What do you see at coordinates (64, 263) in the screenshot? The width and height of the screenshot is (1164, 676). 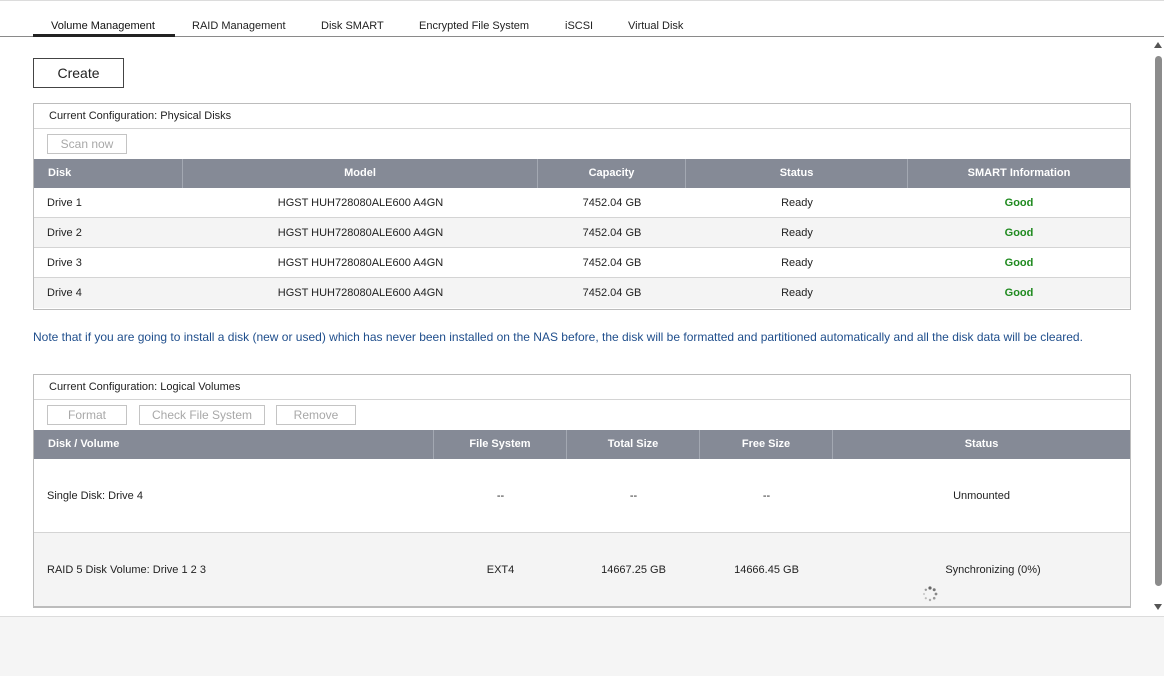 I see `disk-name: Drive 3` at bounding box center [64, 263].